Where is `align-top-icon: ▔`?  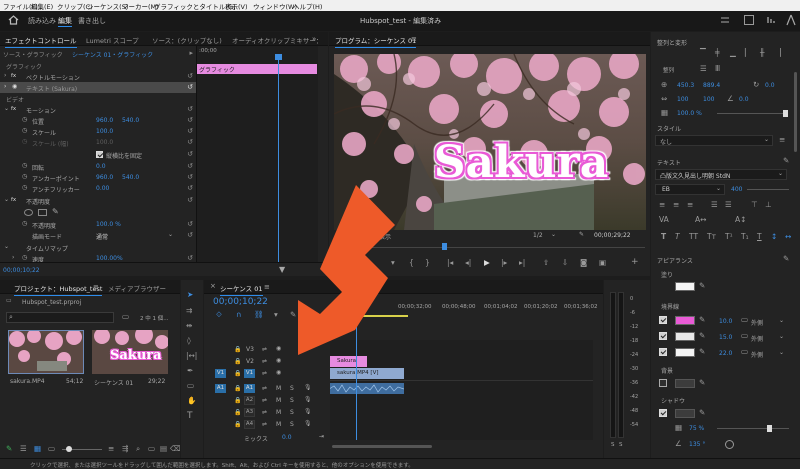
align-top-icon: ▔ is located at coordinates (703, 53).